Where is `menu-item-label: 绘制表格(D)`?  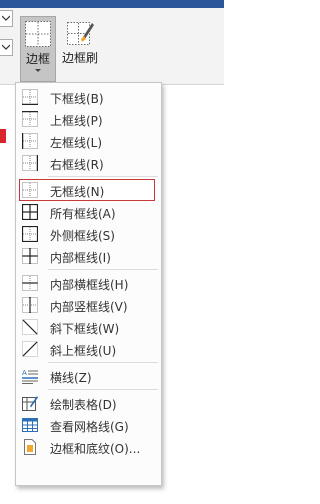
menu-item-label: 绘制表格(D) is located at coordinates (83, 405).